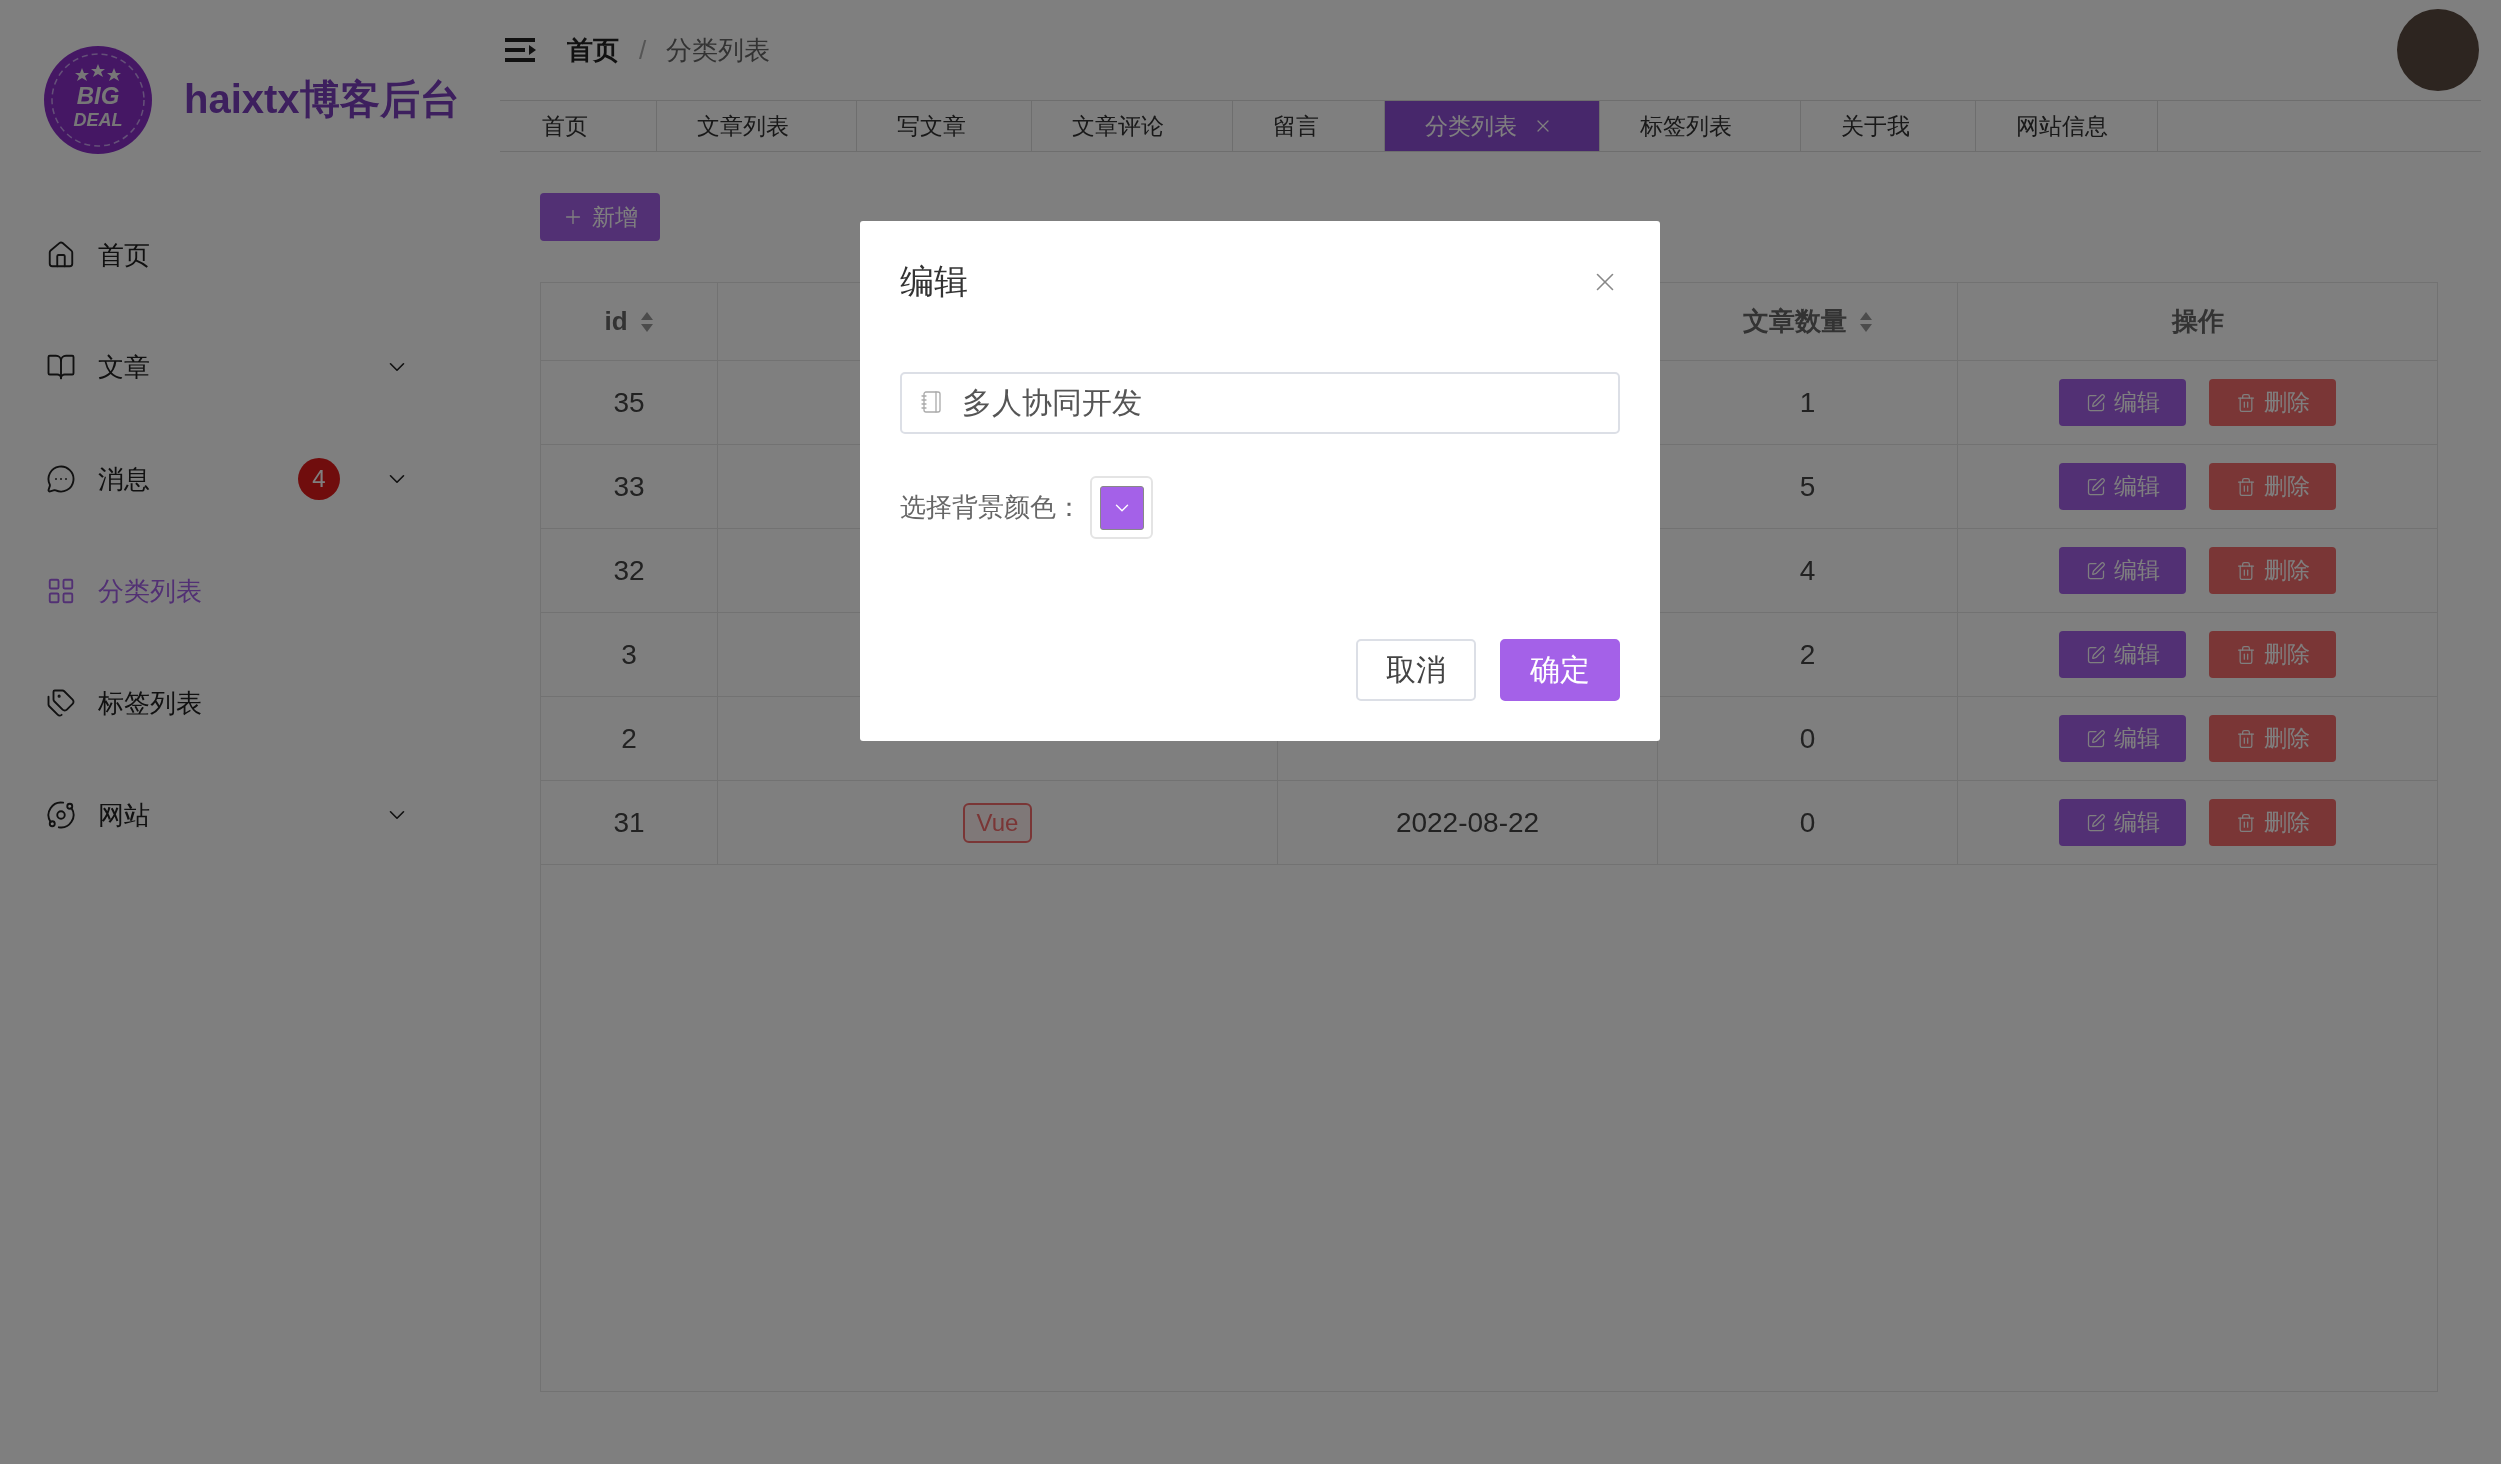 The image size is (2501, 1464). Describe the element at coordinates (593, 50) in the screenshot. I see `breadcrumb-item: 首页` at that location.